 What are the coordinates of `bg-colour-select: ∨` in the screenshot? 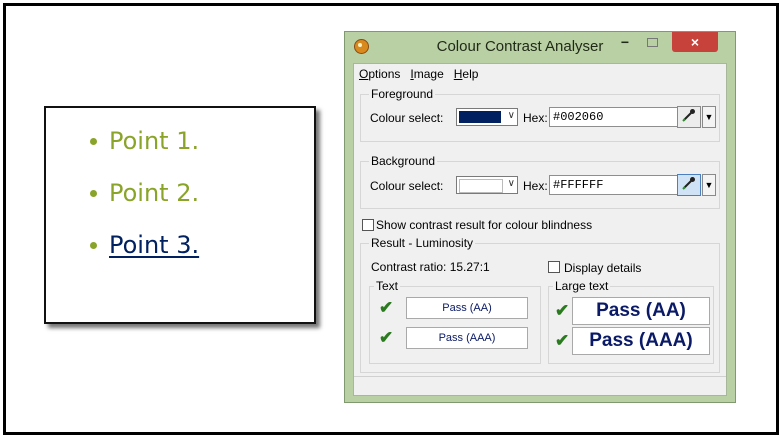 It's located at (487, 185).